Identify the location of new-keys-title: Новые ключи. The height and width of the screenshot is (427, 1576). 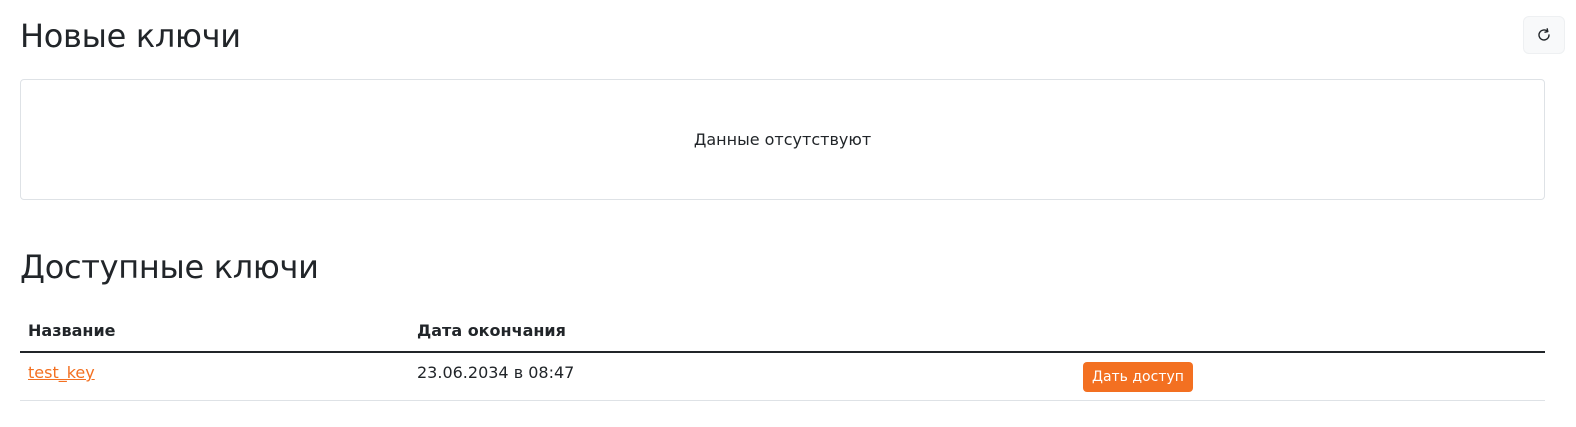
(130, 36).